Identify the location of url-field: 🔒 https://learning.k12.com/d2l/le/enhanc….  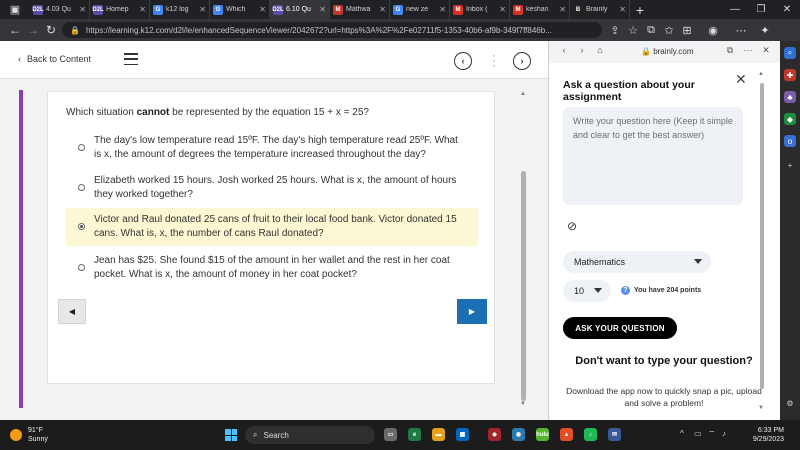
(332, 30).